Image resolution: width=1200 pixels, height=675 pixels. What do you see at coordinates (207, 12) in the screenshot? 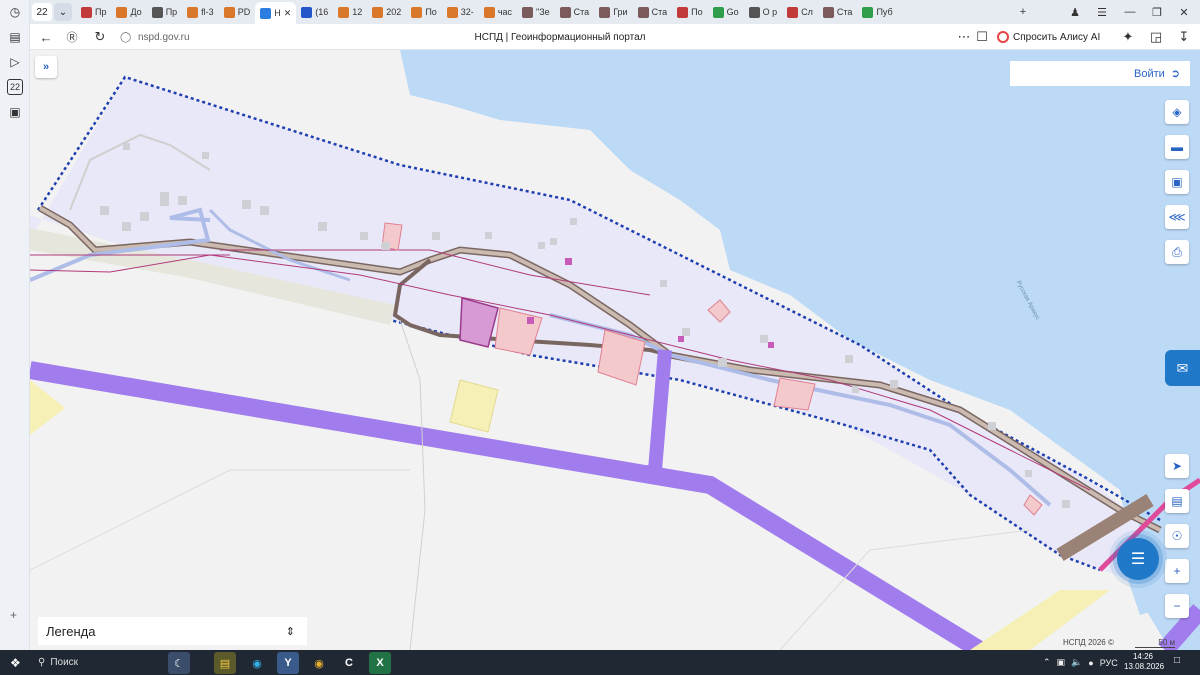
I see `tab-label: fl-3` at bounding box center [207, 12].